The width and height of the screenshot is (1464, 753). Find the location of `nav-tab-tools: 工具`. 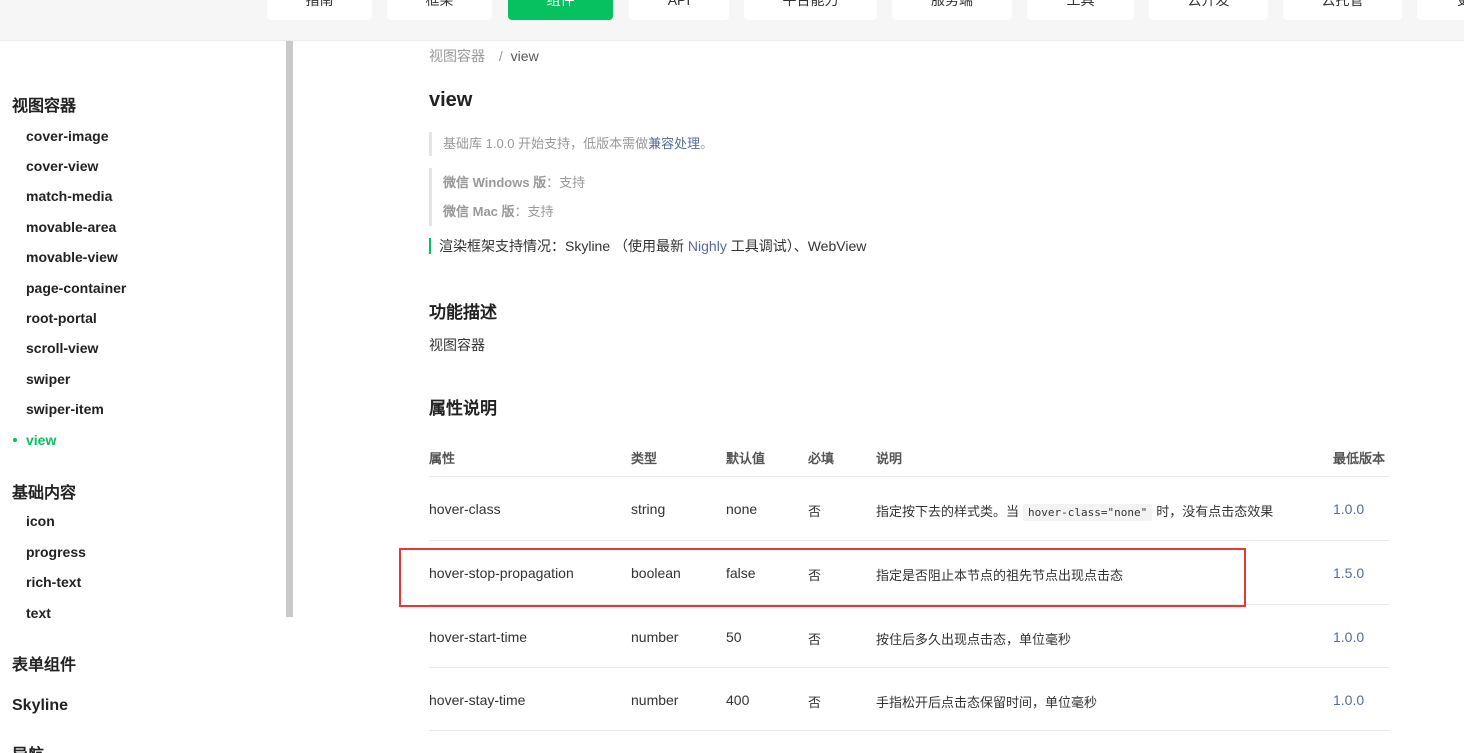

nav-tab-tools: 工具 is located at coordinates (1080, 10).